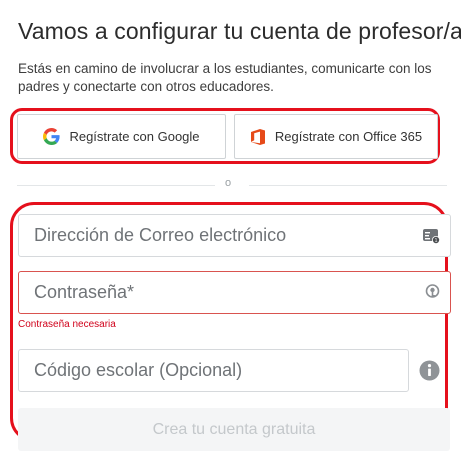  I want to click on google-signup-label: Regístrate con Google, so click(134, 136).